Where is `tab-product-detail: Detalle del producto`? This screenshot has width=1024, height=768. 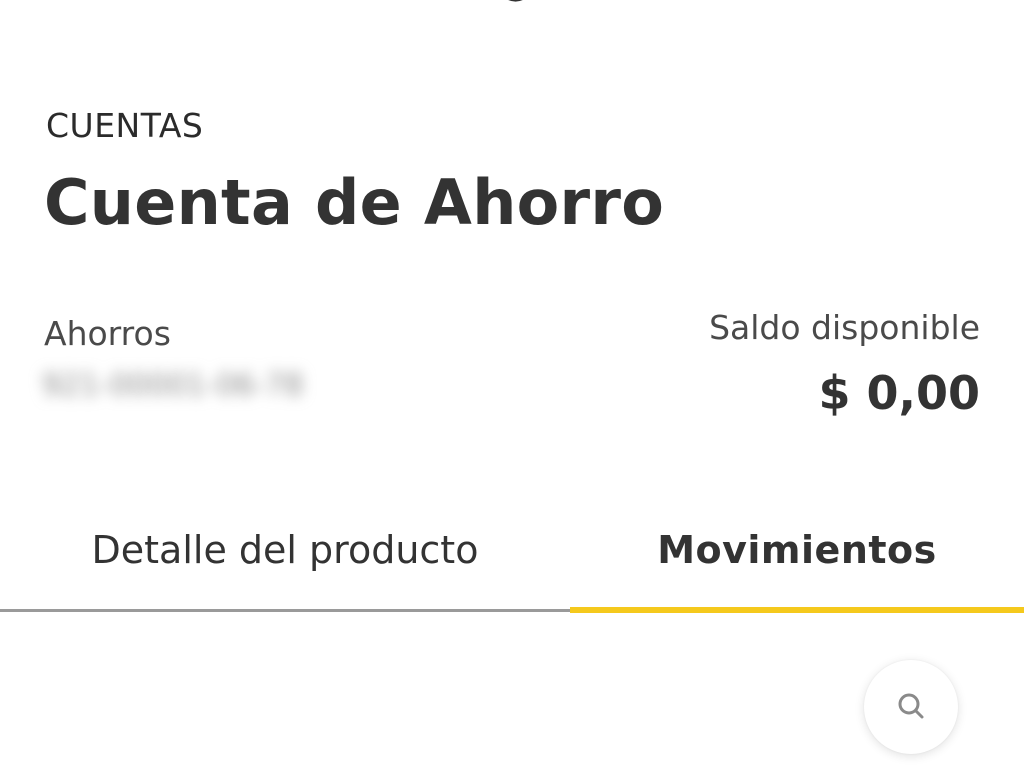
tab-product-detail: Detalle del producto is located at coordinates (285, 550).